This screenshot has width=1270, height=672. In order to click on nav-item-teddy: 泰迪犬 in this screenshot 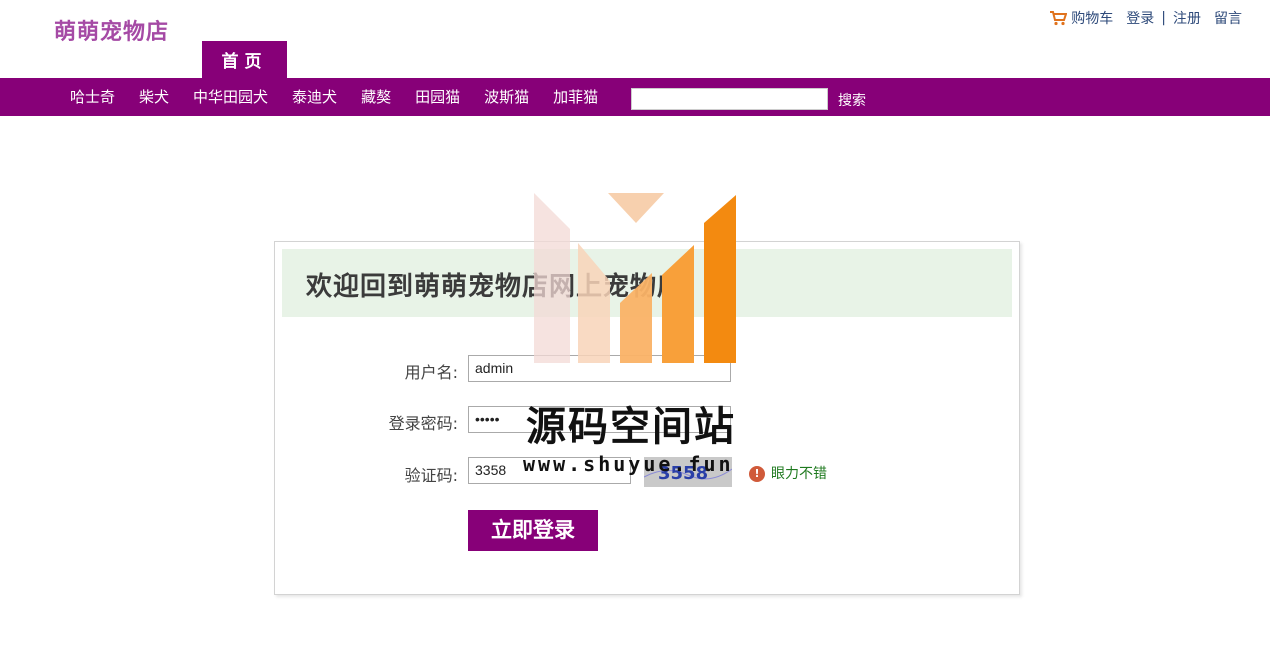, I will do `click(314, 97)`.